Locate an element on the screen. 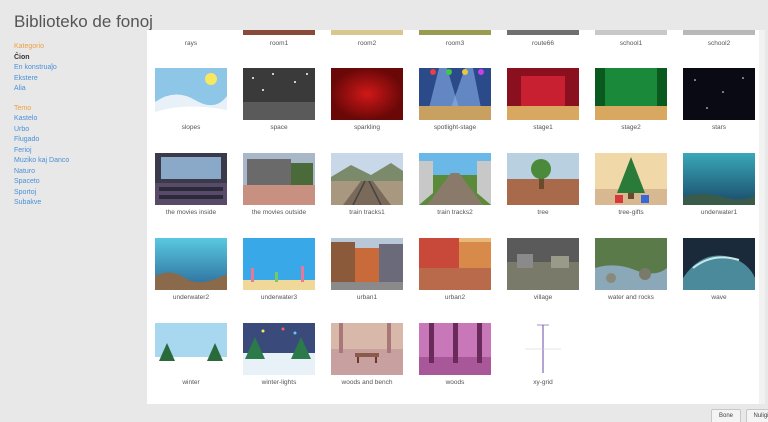 This screenshot has height=422, width=768. tile-label: room2 is located at coordinates (367, 43).